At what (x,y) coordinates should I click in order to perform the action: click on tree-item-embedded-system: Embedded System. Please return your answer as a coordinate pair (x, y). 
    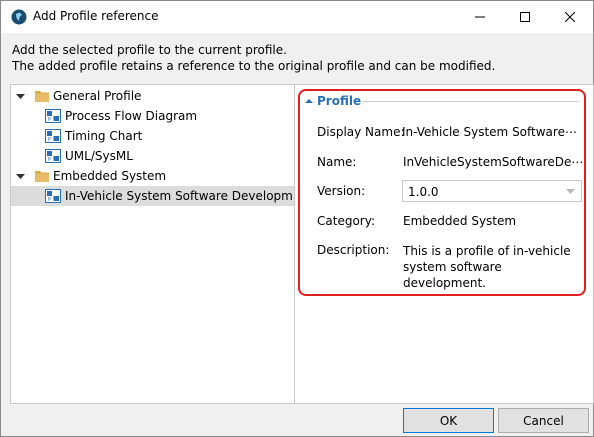
    Looking at the image, I should click on (152, 176).